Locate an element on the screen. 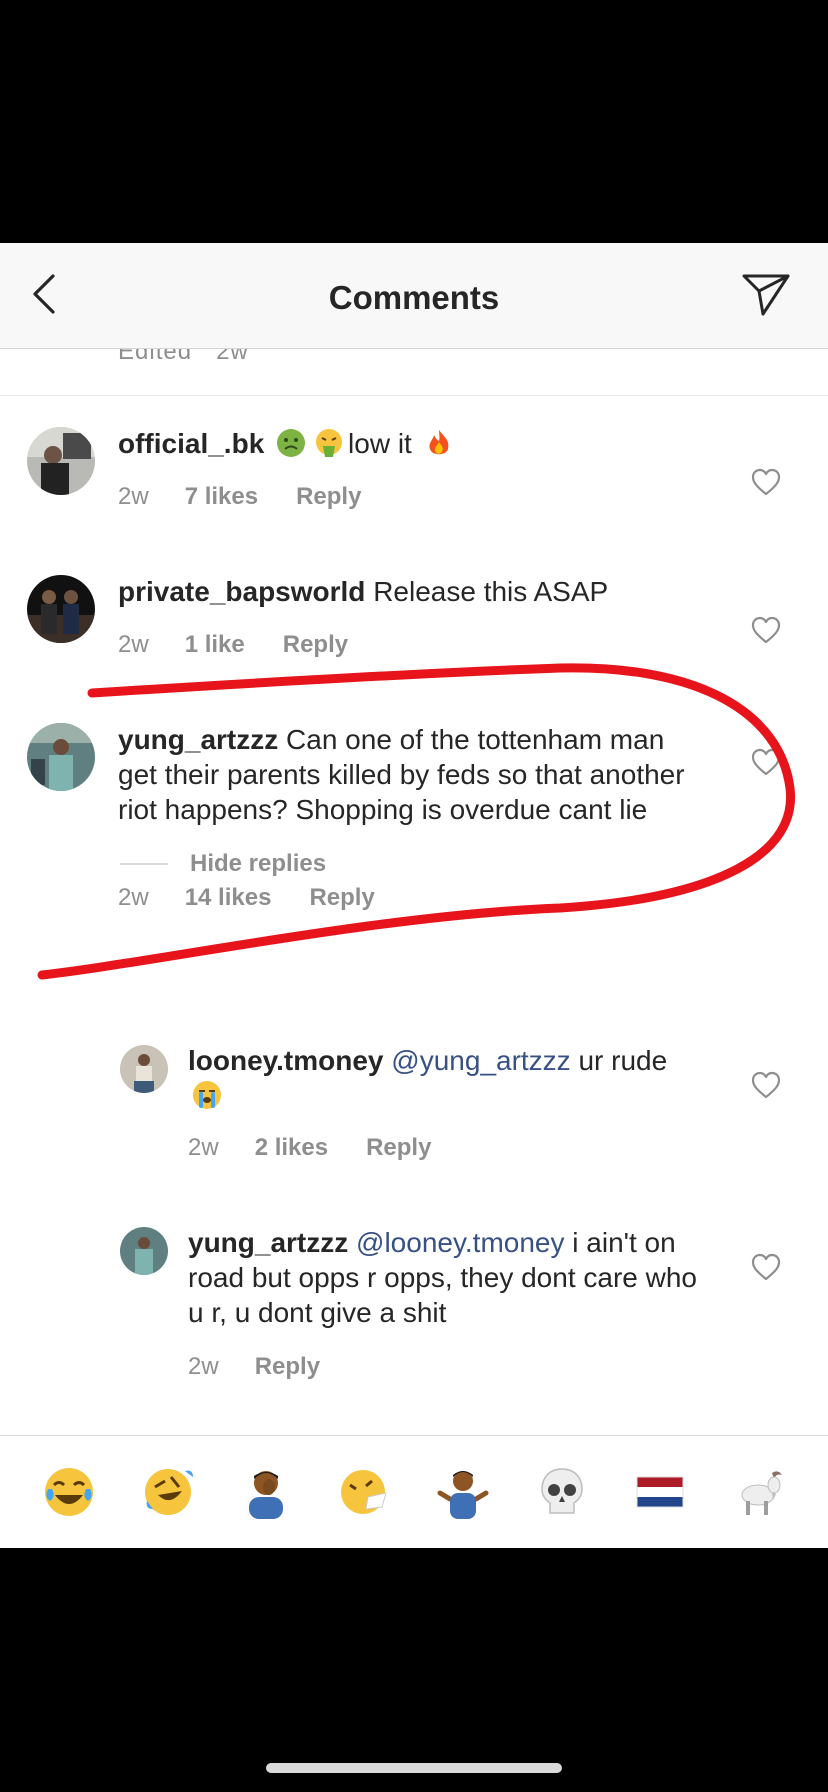  person-facepalming-icon is located at coordinates (266, 1495).